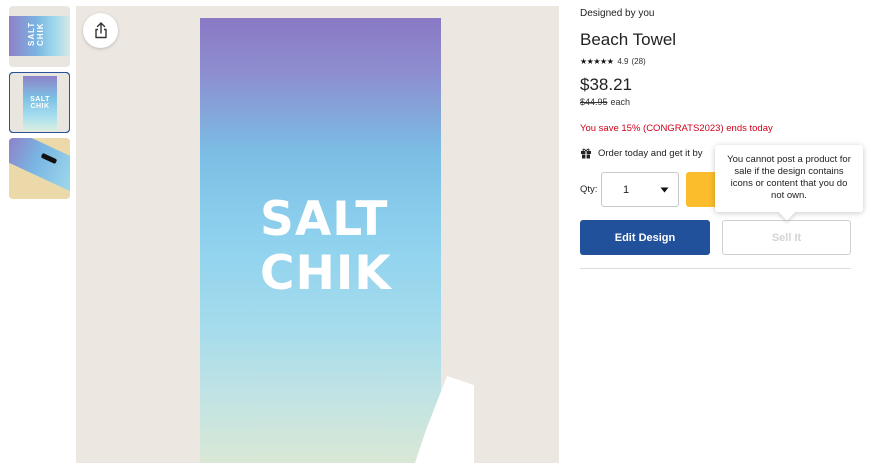 This screenshot has width=884, height=463. What do you see at coordinates (645, 237) in the screenshot?
I see `edit-design-button: Edit Design` at bounding box center [645, 237].